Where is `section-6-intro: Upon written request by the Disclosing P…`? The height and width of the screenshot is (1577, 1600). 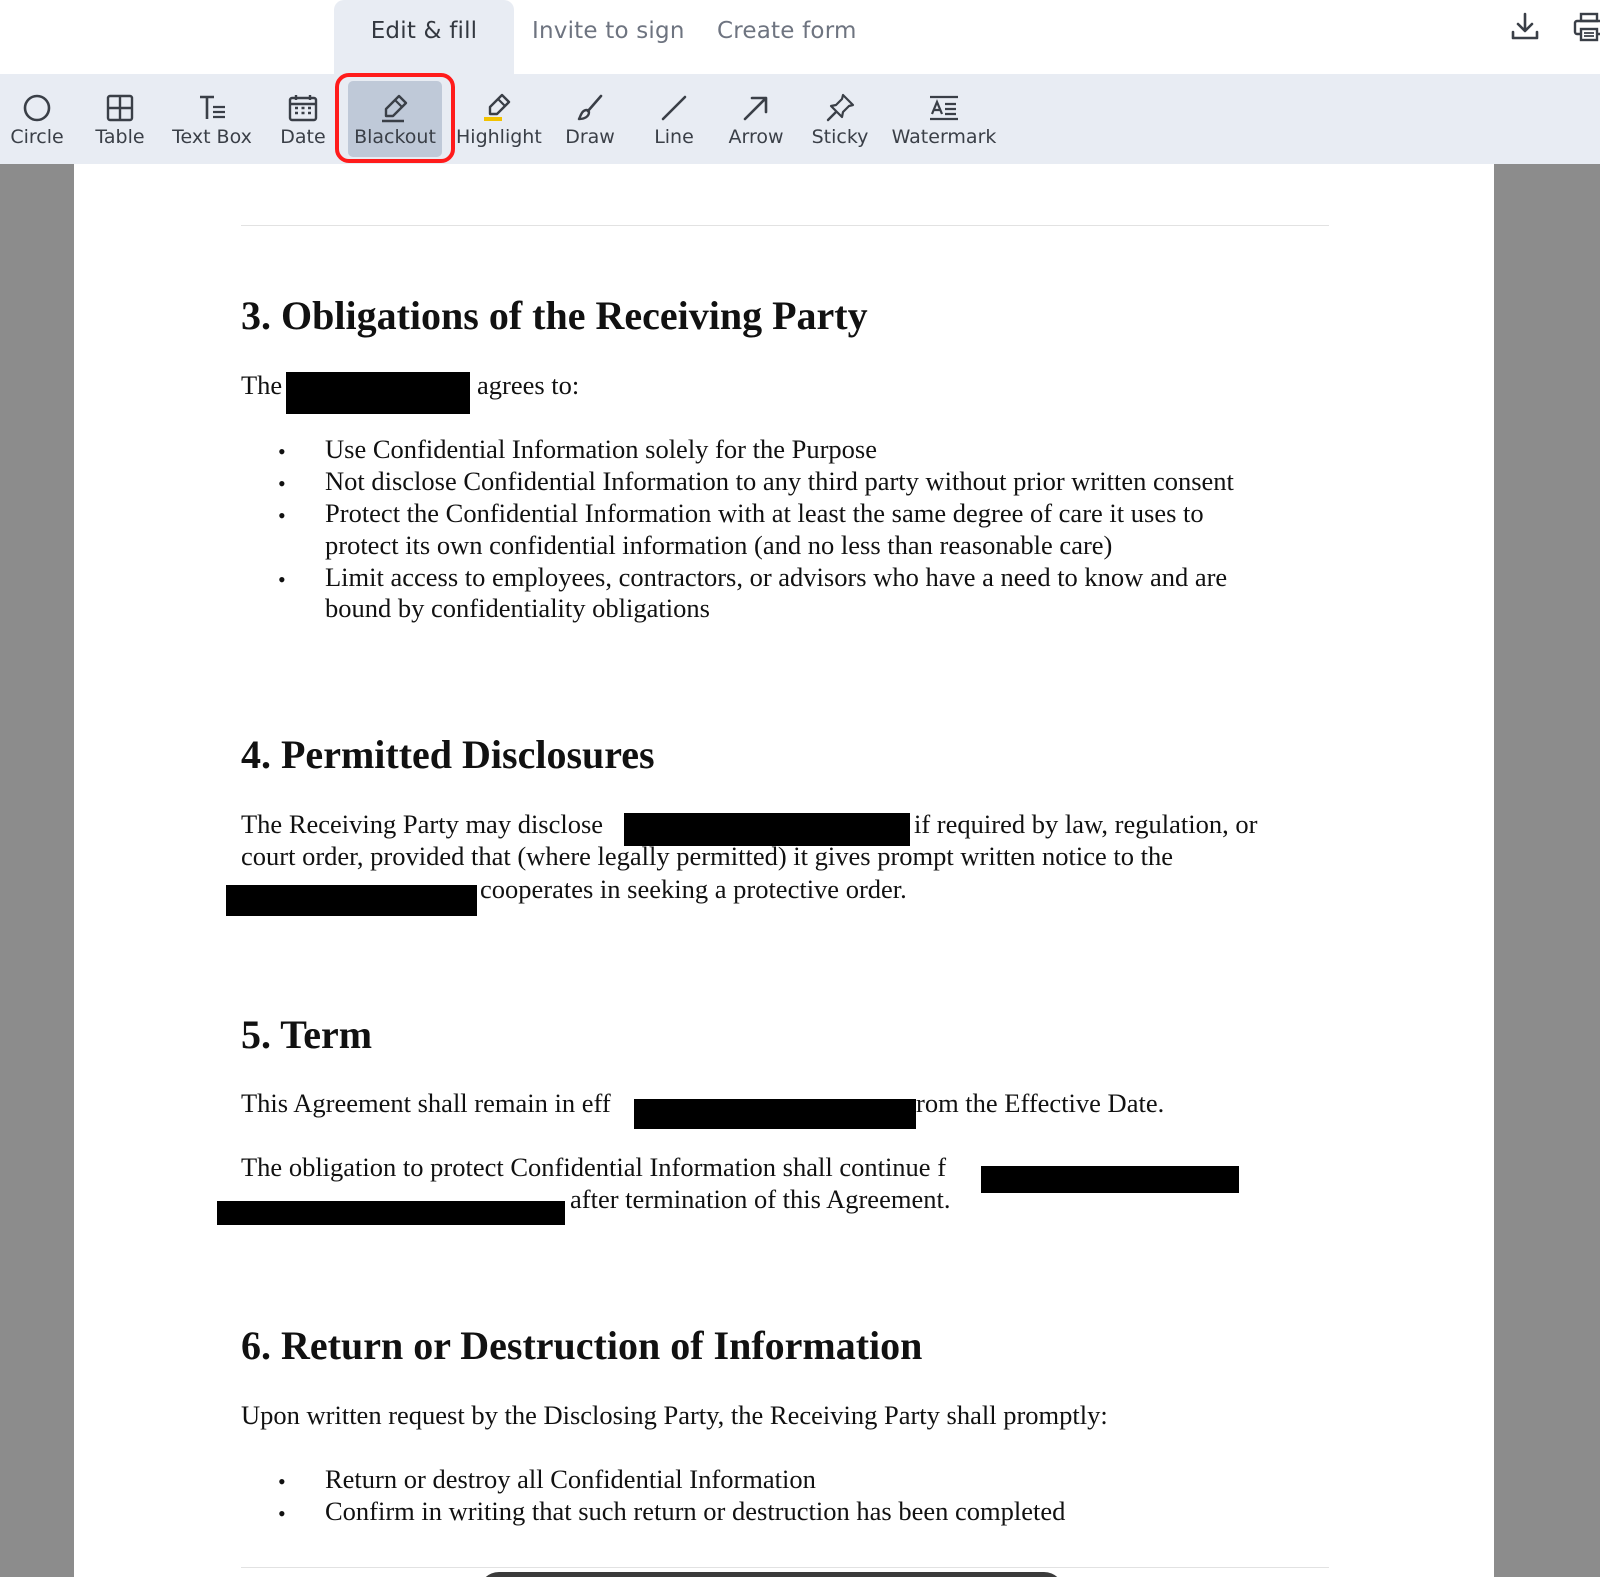
section-6-intro: Upon written request by the Disclosing P… is located at coordinates (674, 1415).